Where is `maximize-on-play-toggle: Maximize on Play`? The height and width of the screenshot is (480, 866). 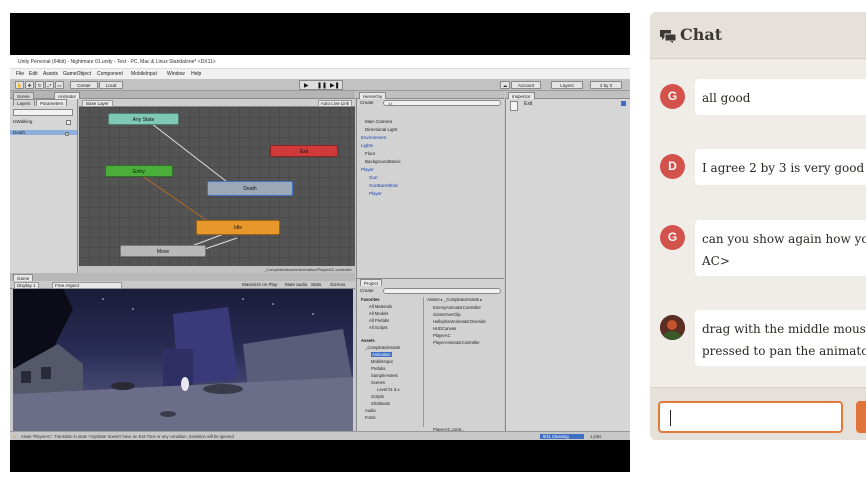
maximize-on-play-toggle: Maximize on Play is located at coordinates (259, 284).